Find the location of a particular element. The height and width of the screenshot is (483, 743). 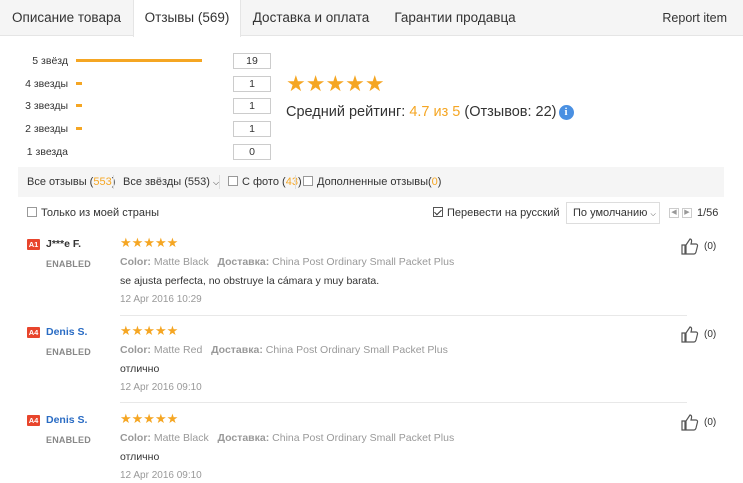

filter-label: Дополненные отзывы is located at coordinates (372, 182).